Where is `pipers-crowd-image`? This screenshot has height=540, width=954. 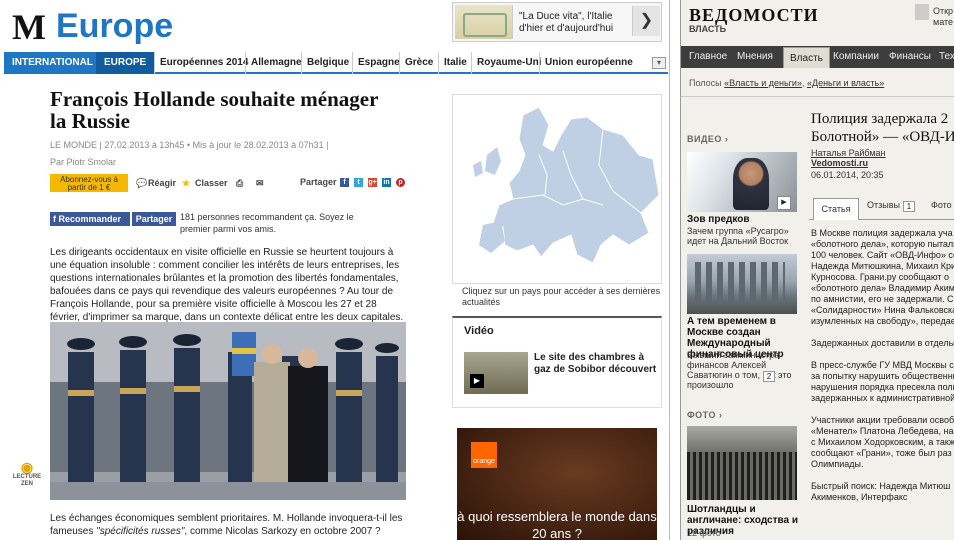
pipers-crowd-image is located at coordinates (742, 476).